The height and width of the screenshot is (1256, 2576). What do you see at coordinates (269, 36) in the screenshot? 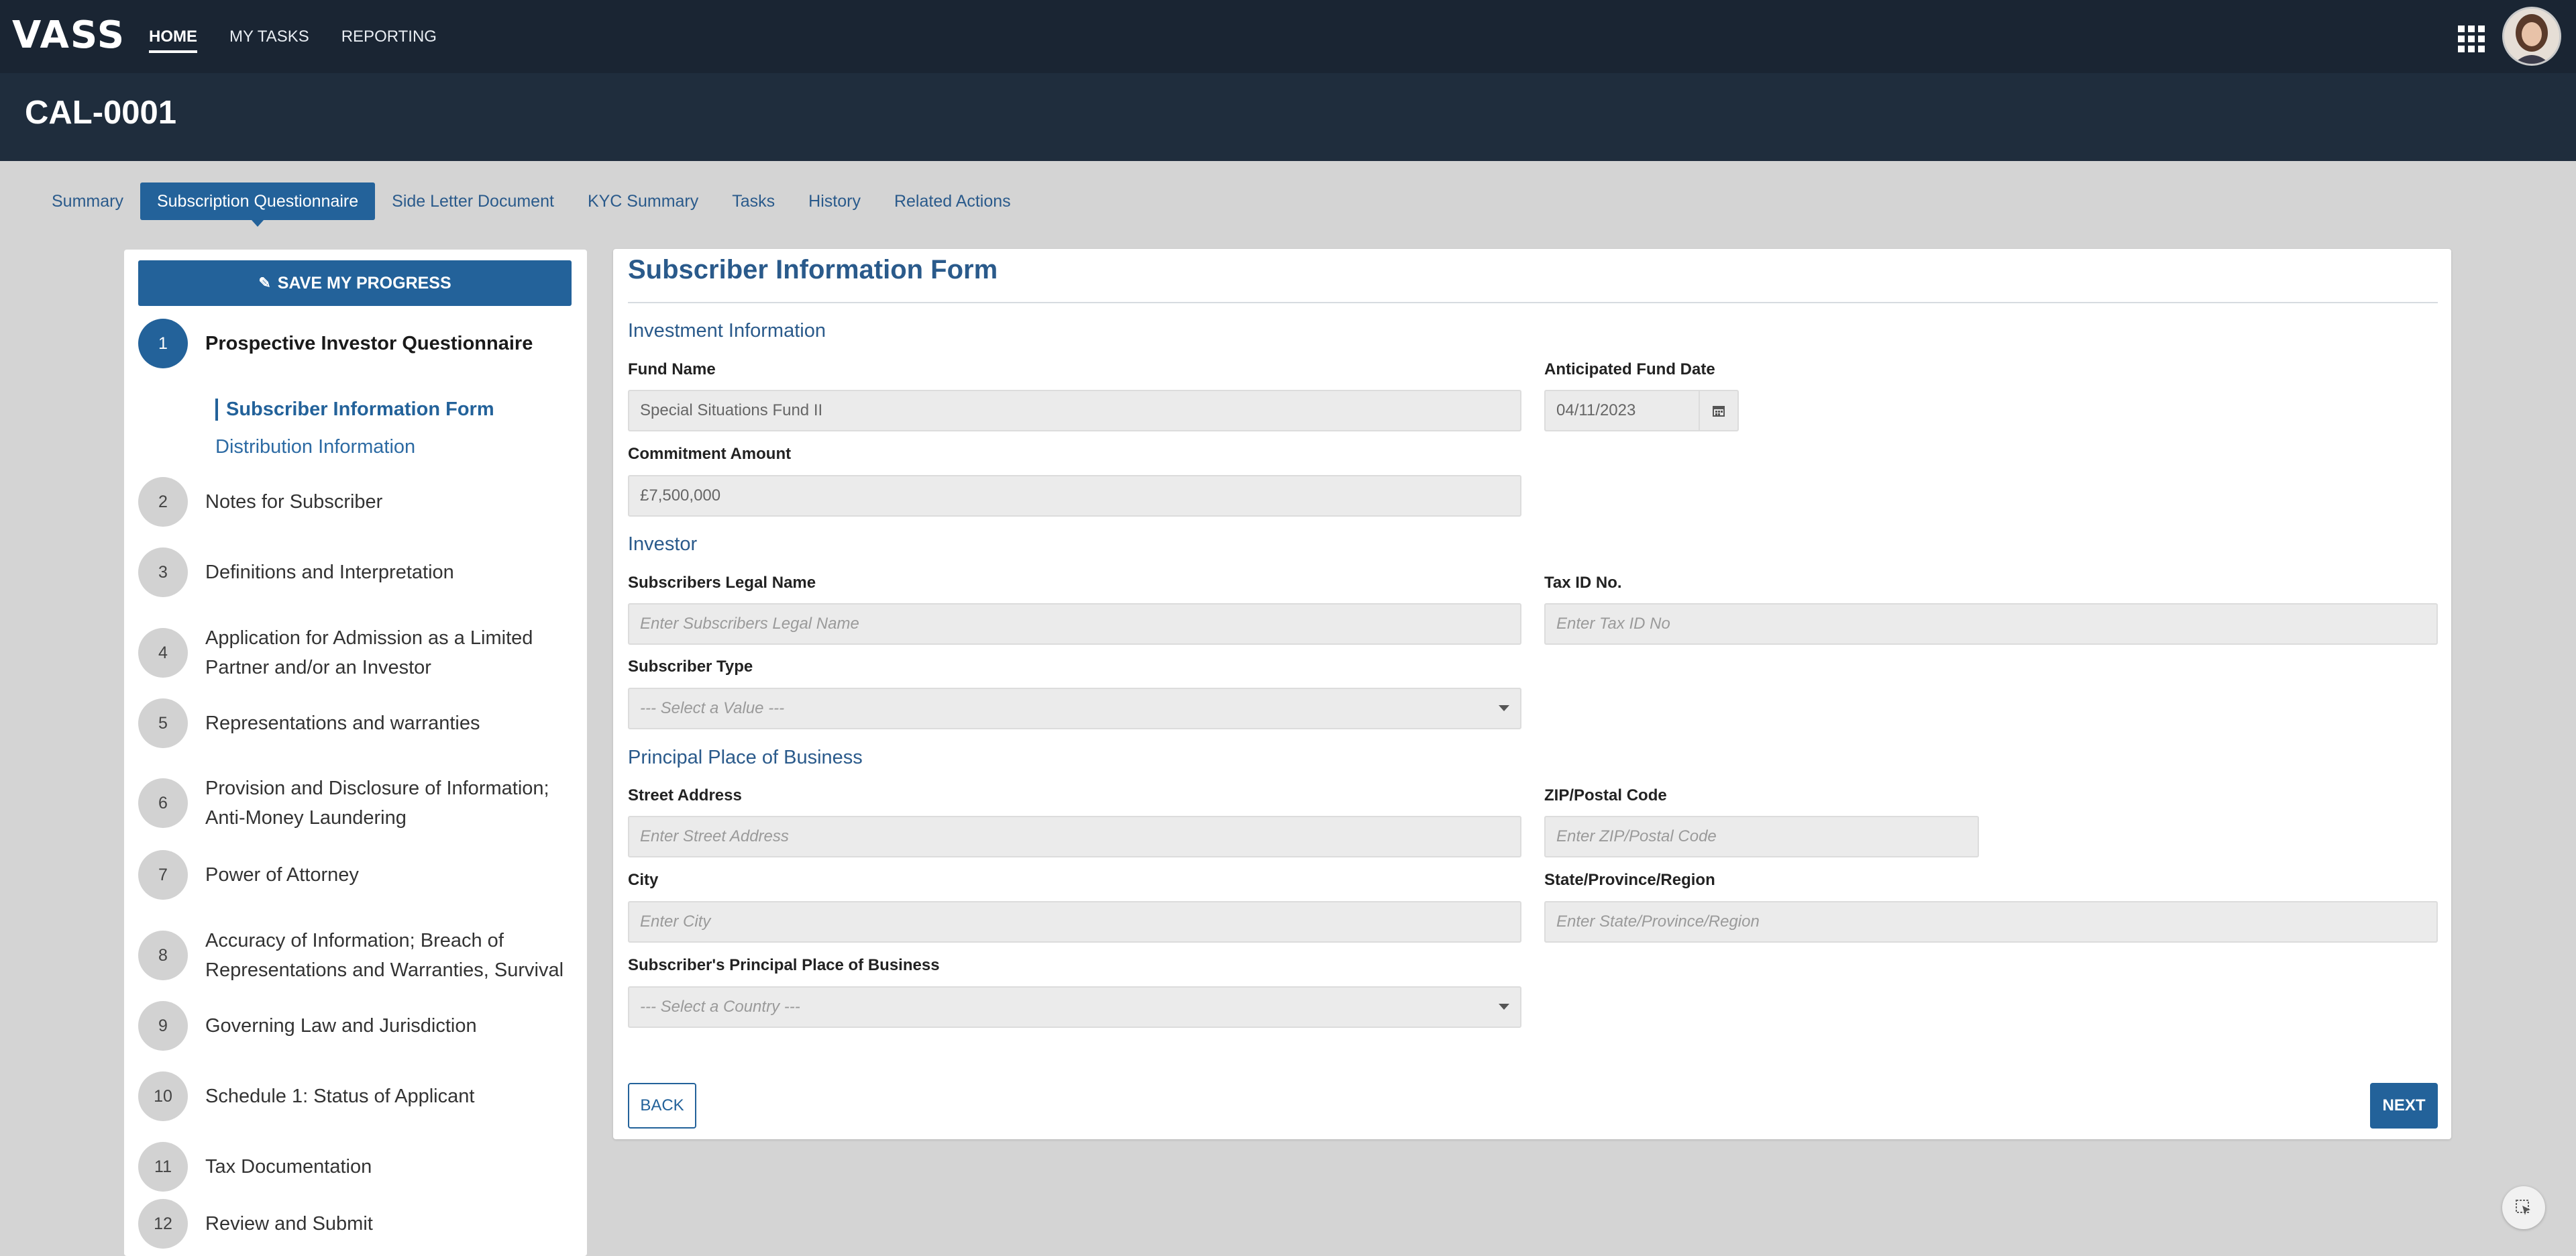
I see `nav-my-tasks: MY TASKS` at bounding box center [269, 36].